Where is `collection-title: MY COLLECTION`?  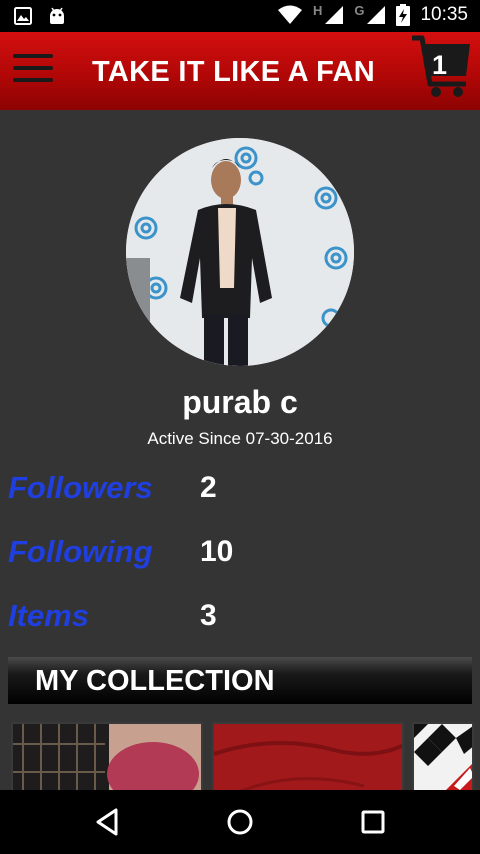
collection-title: MY COLLECTION is located at coordinates (155, 681).